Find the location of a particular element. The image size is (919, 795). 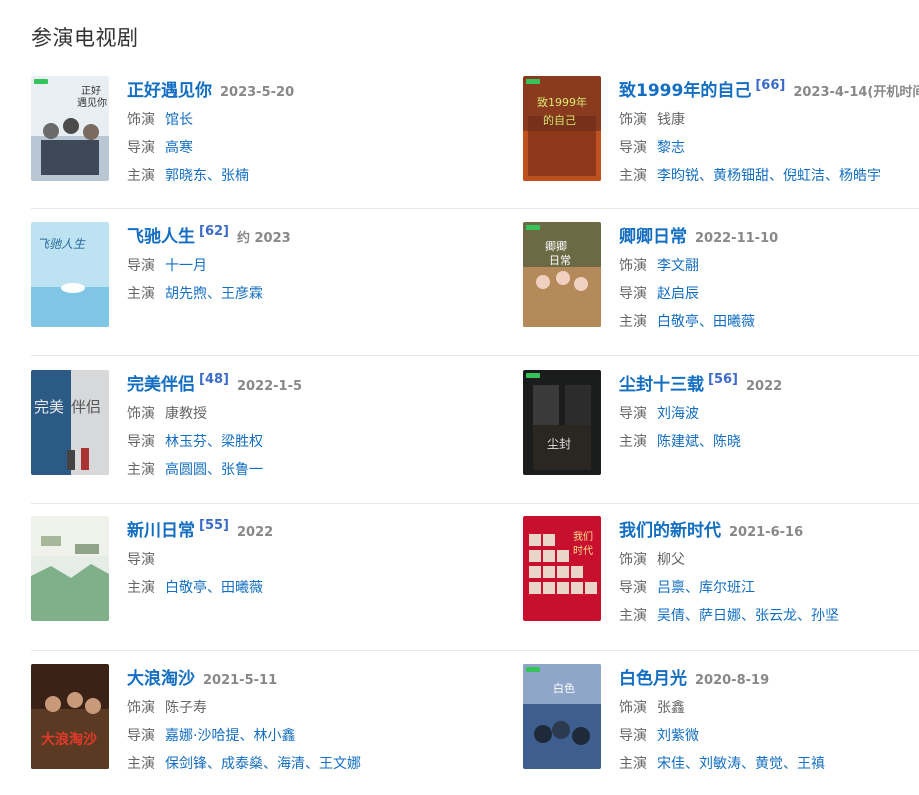

person-link: 陈晓 is located at coordinates (727, 442).